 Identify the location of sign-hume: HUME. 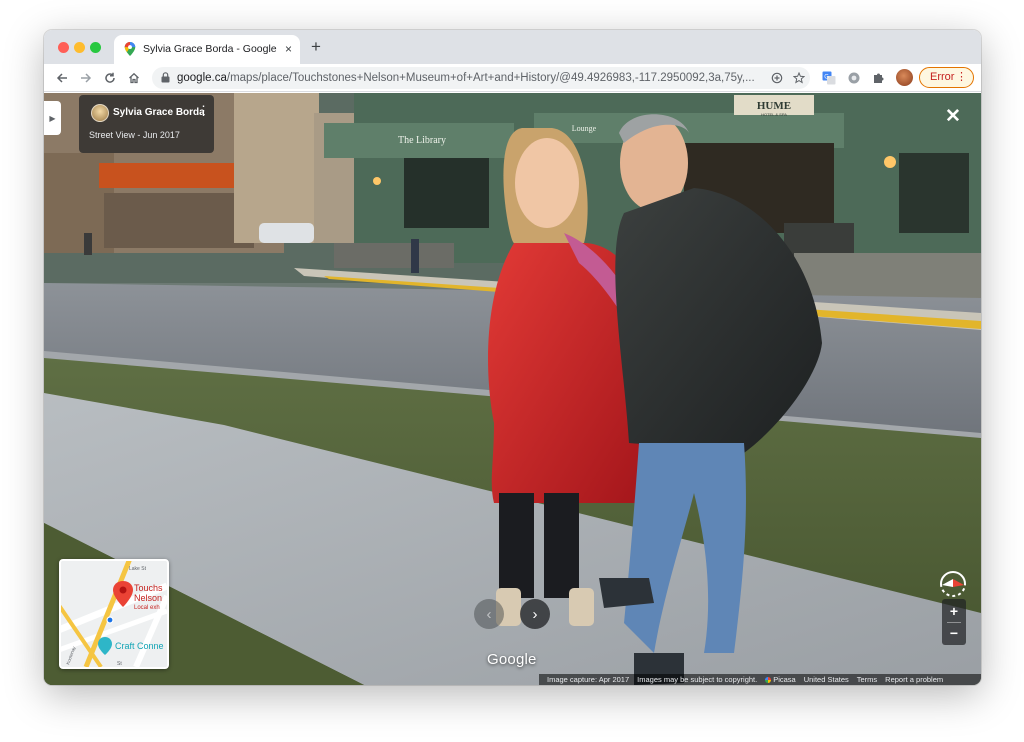
(774, 106).